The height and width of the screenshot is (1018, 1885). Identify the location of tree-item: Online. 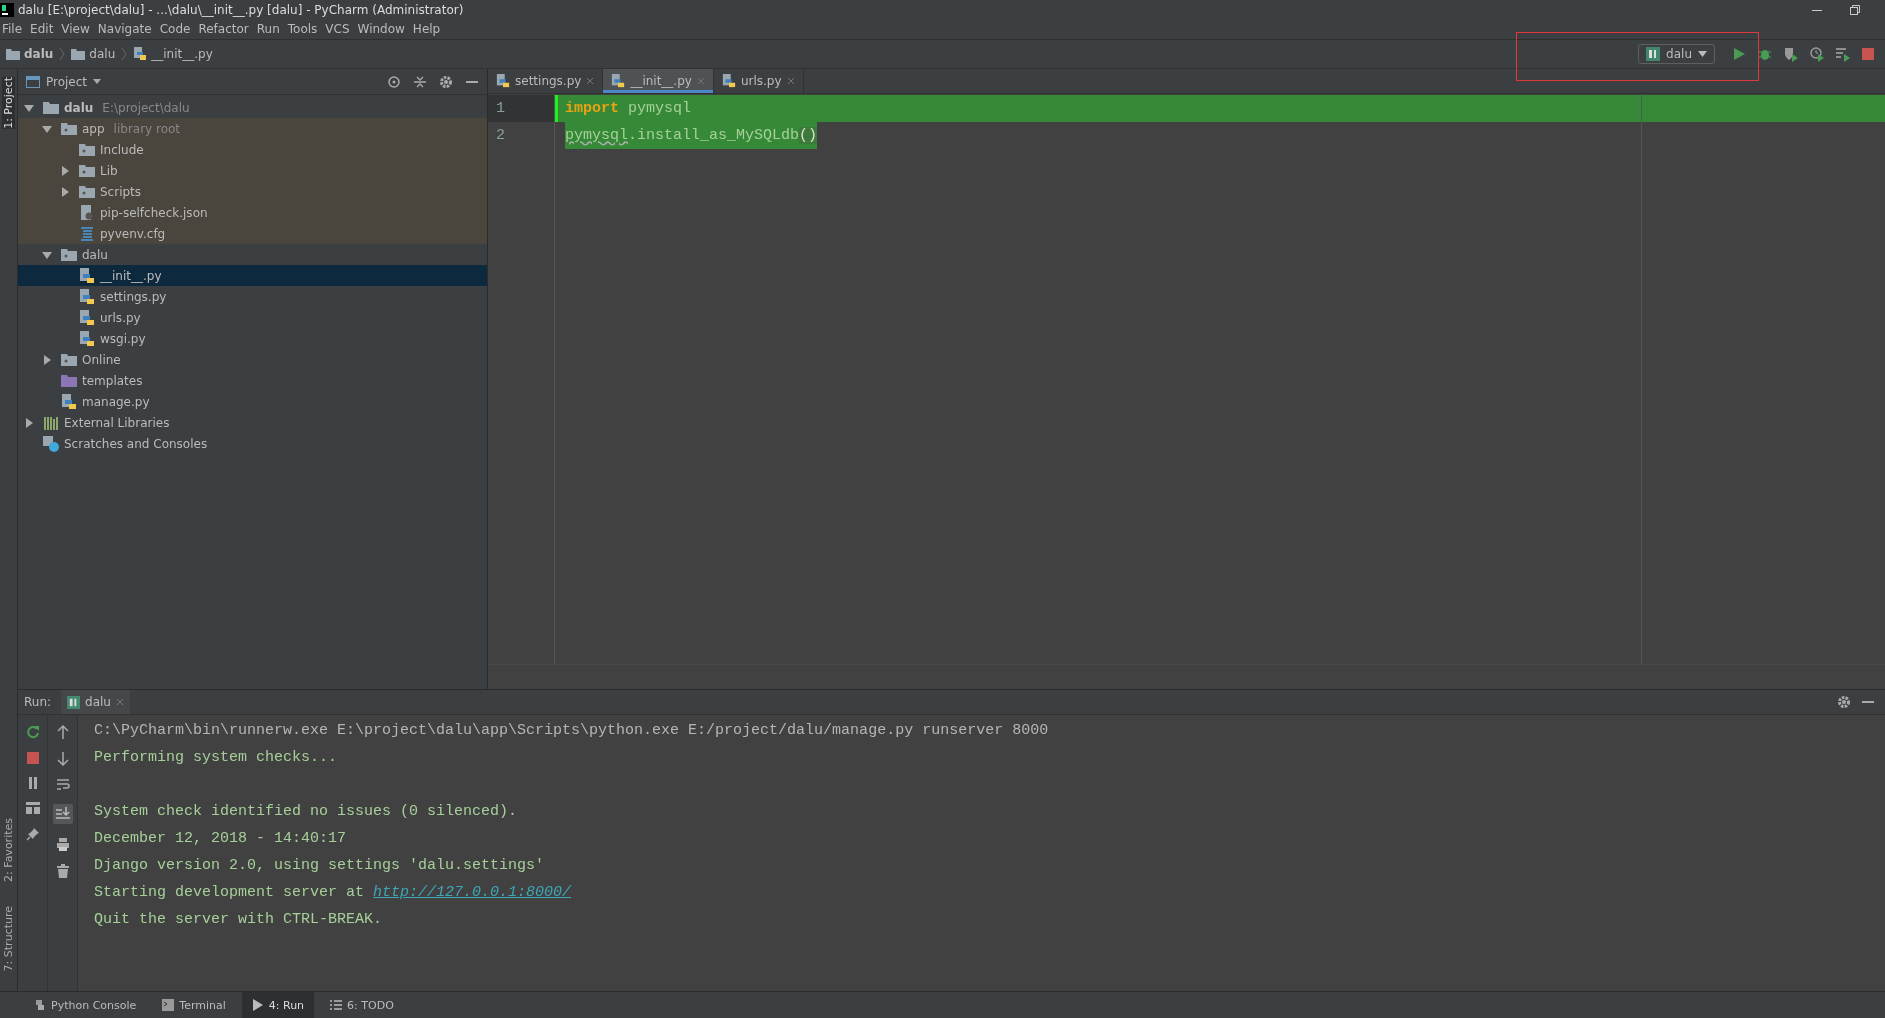
(252, 359).